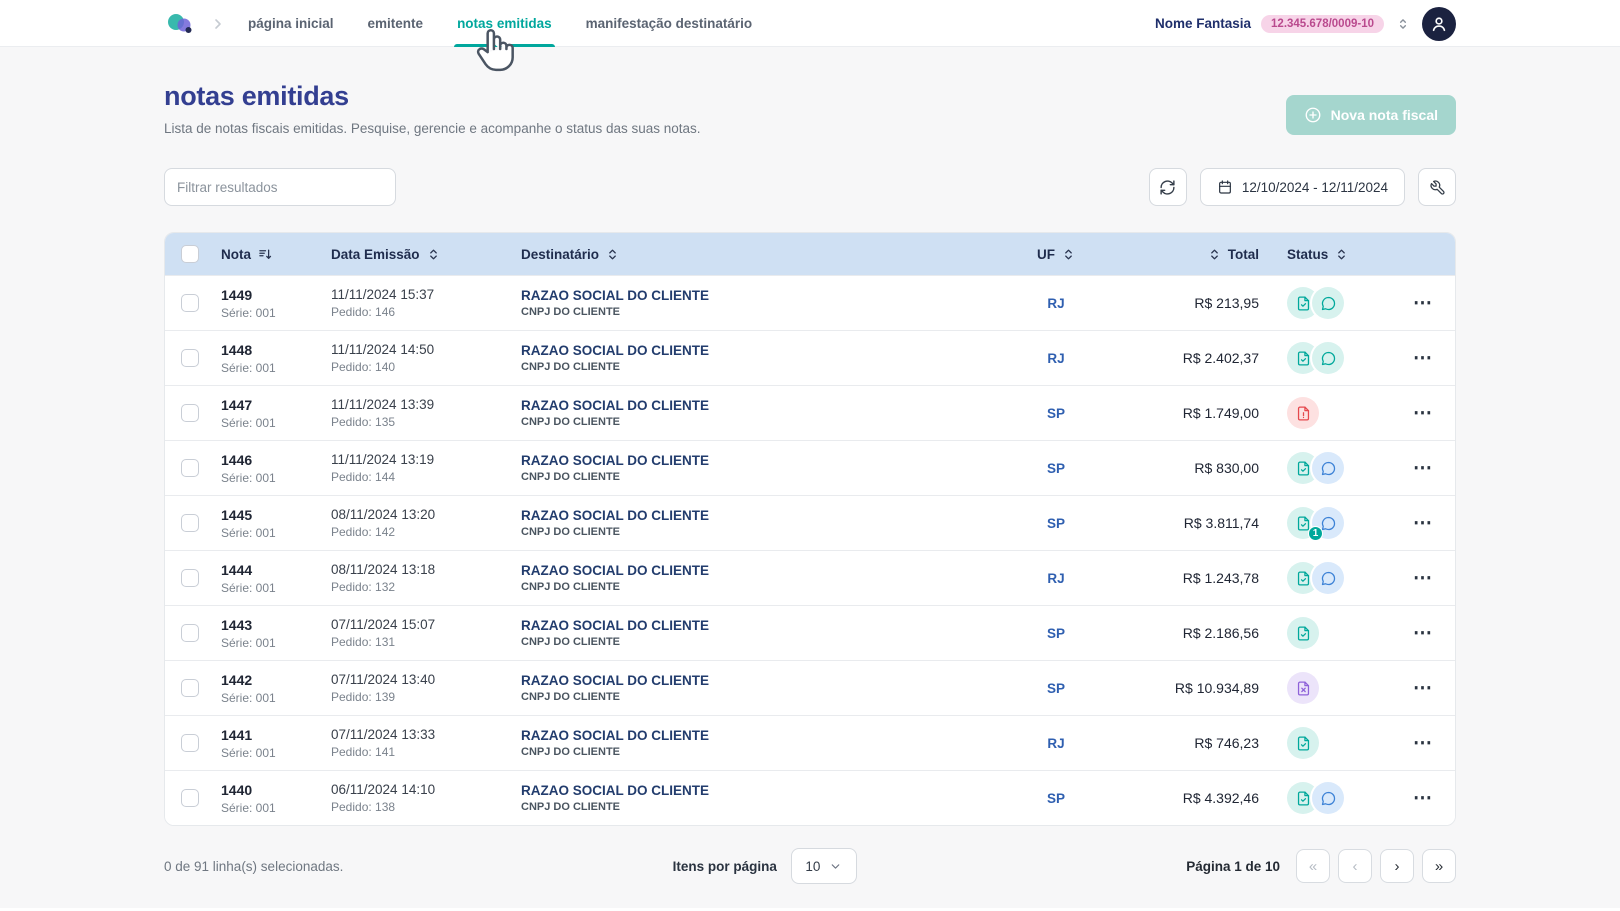  I want to click on new-invoice-button: Nova nota fiscal, so click(1370, 115).